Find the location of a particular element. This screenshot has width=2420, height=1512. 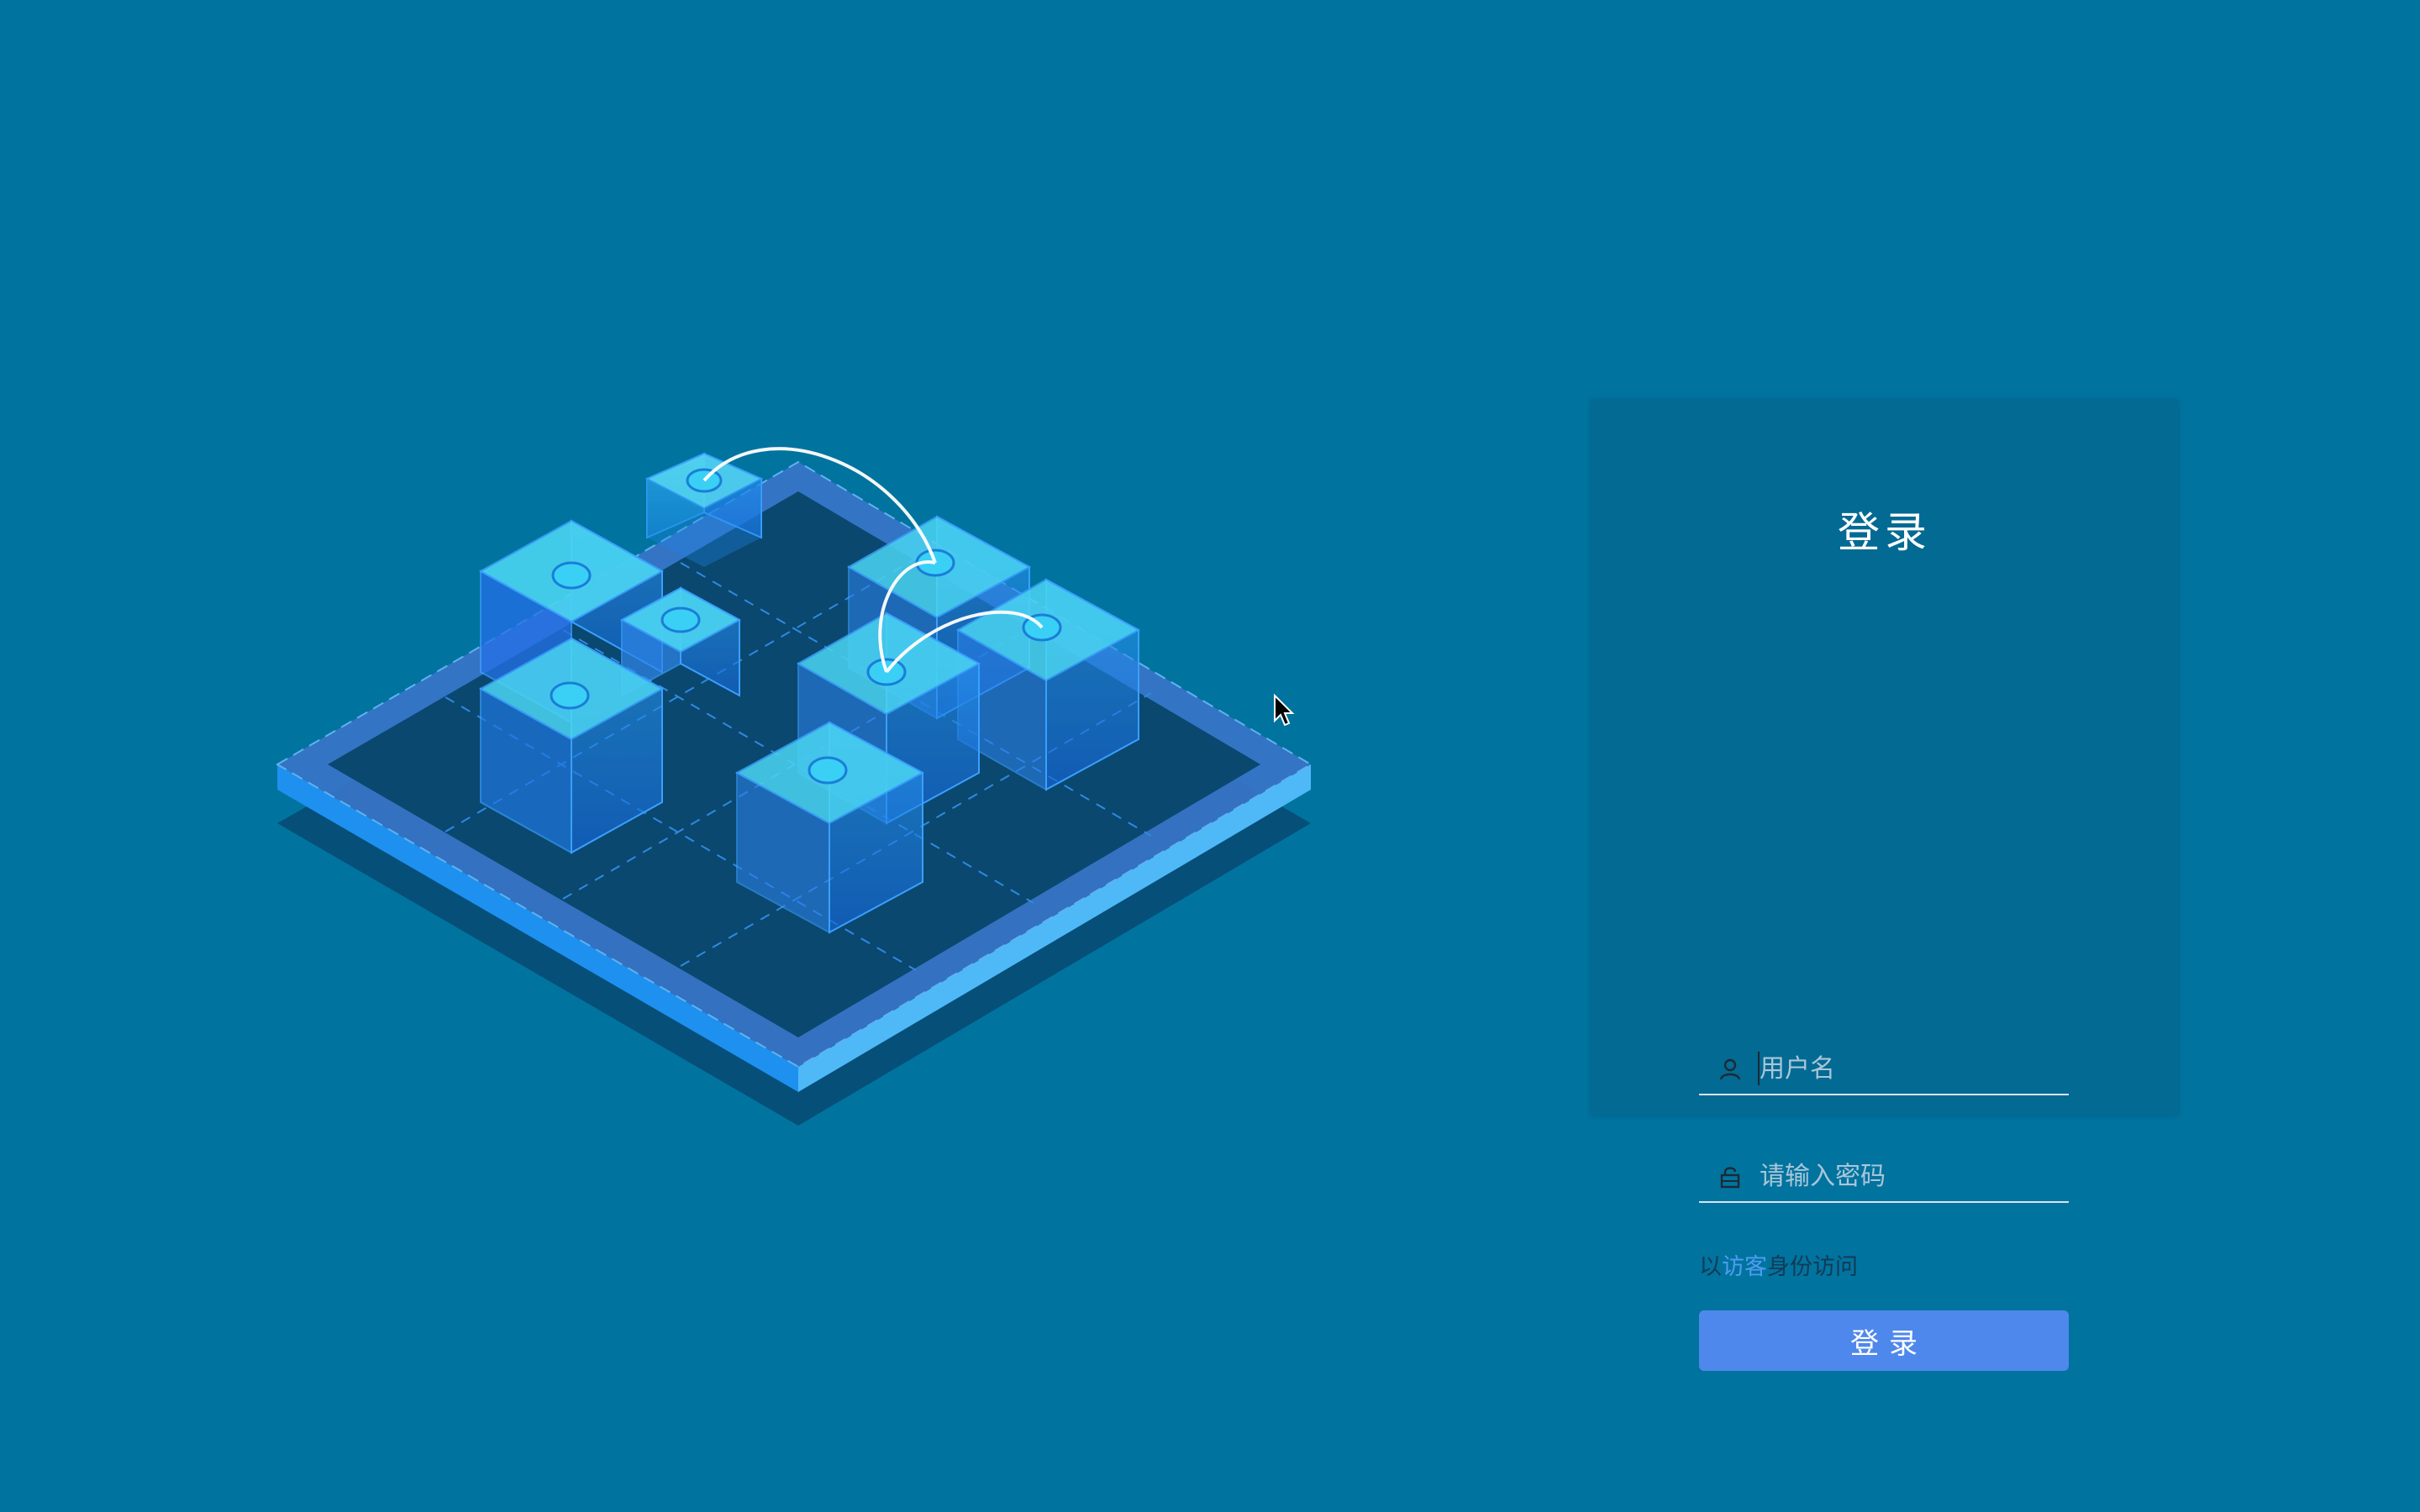

guest-prefix: 以 is located at coordinates (1710, 1267).